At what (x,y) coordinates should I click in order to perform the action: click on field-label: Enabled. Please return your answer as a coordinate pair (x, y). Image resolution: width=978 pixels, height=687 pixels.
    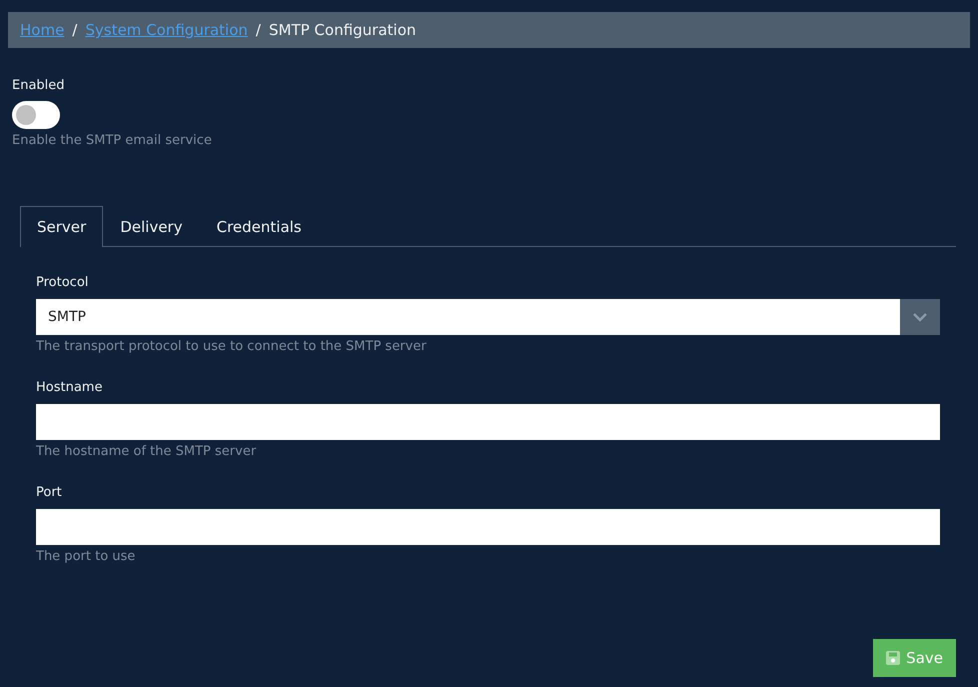
    Looking at the image, I should click on (38, 85).